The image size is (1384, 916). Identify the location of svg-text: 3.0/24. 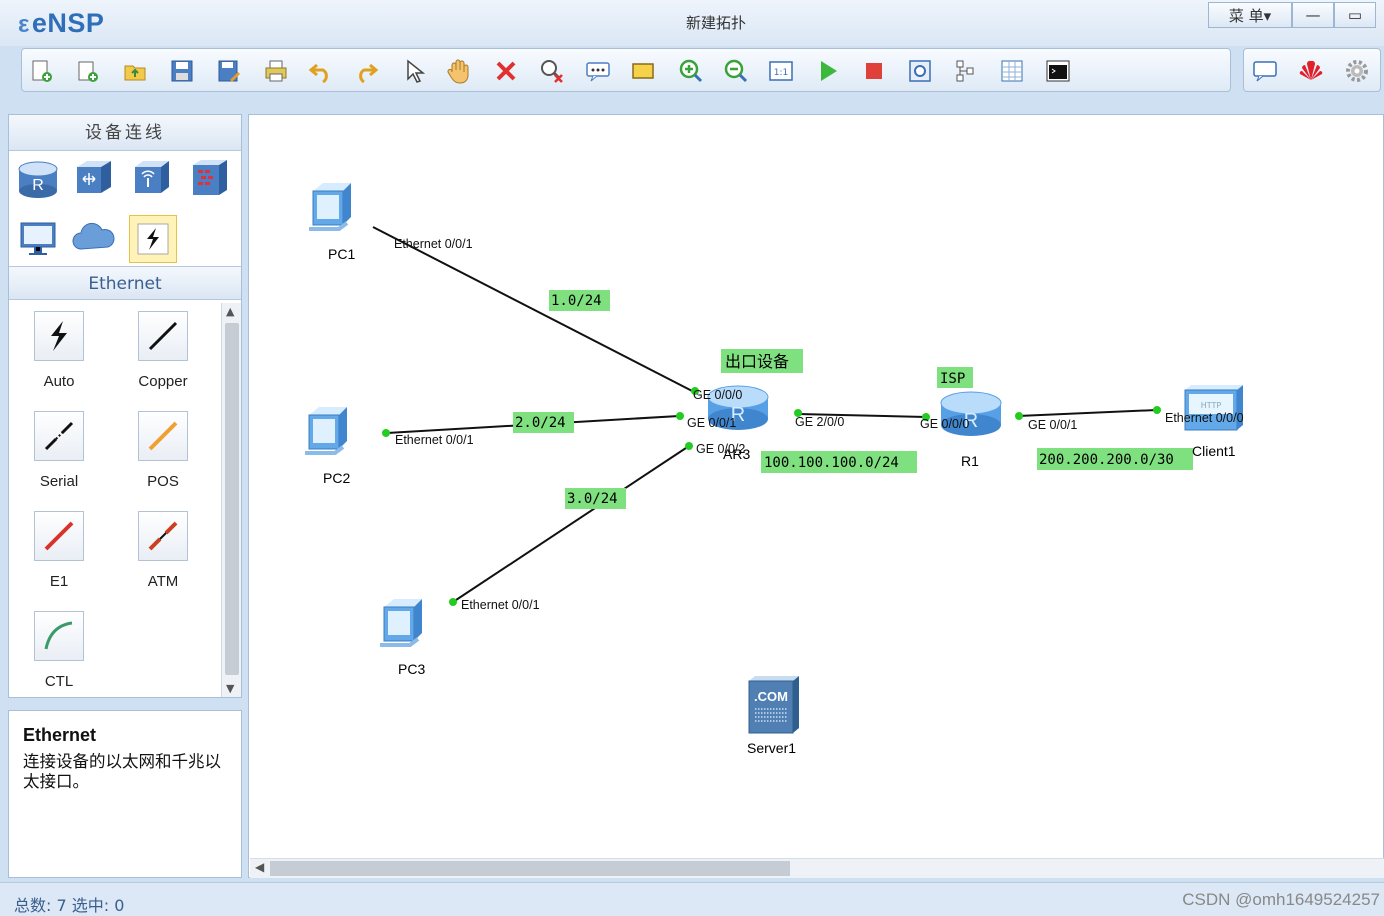
(592, 499).